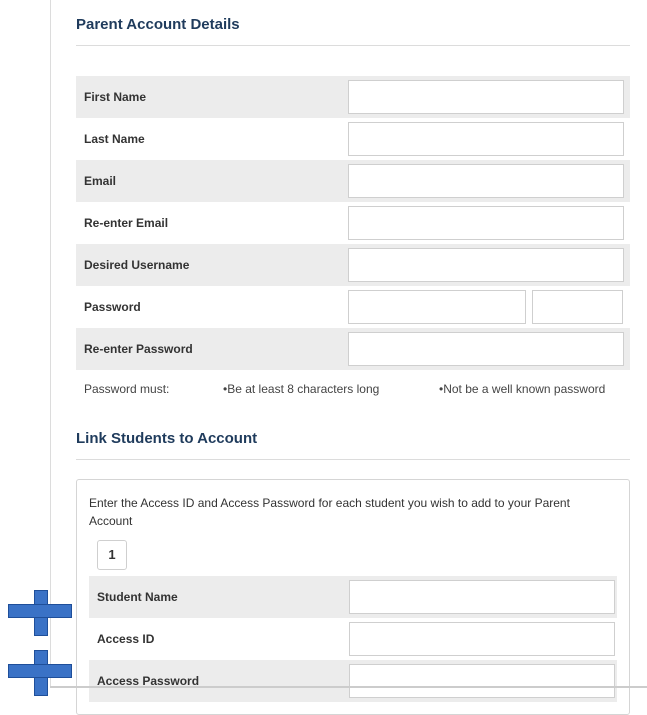  I want to click on form-row-email: Email, so click(353, 181).